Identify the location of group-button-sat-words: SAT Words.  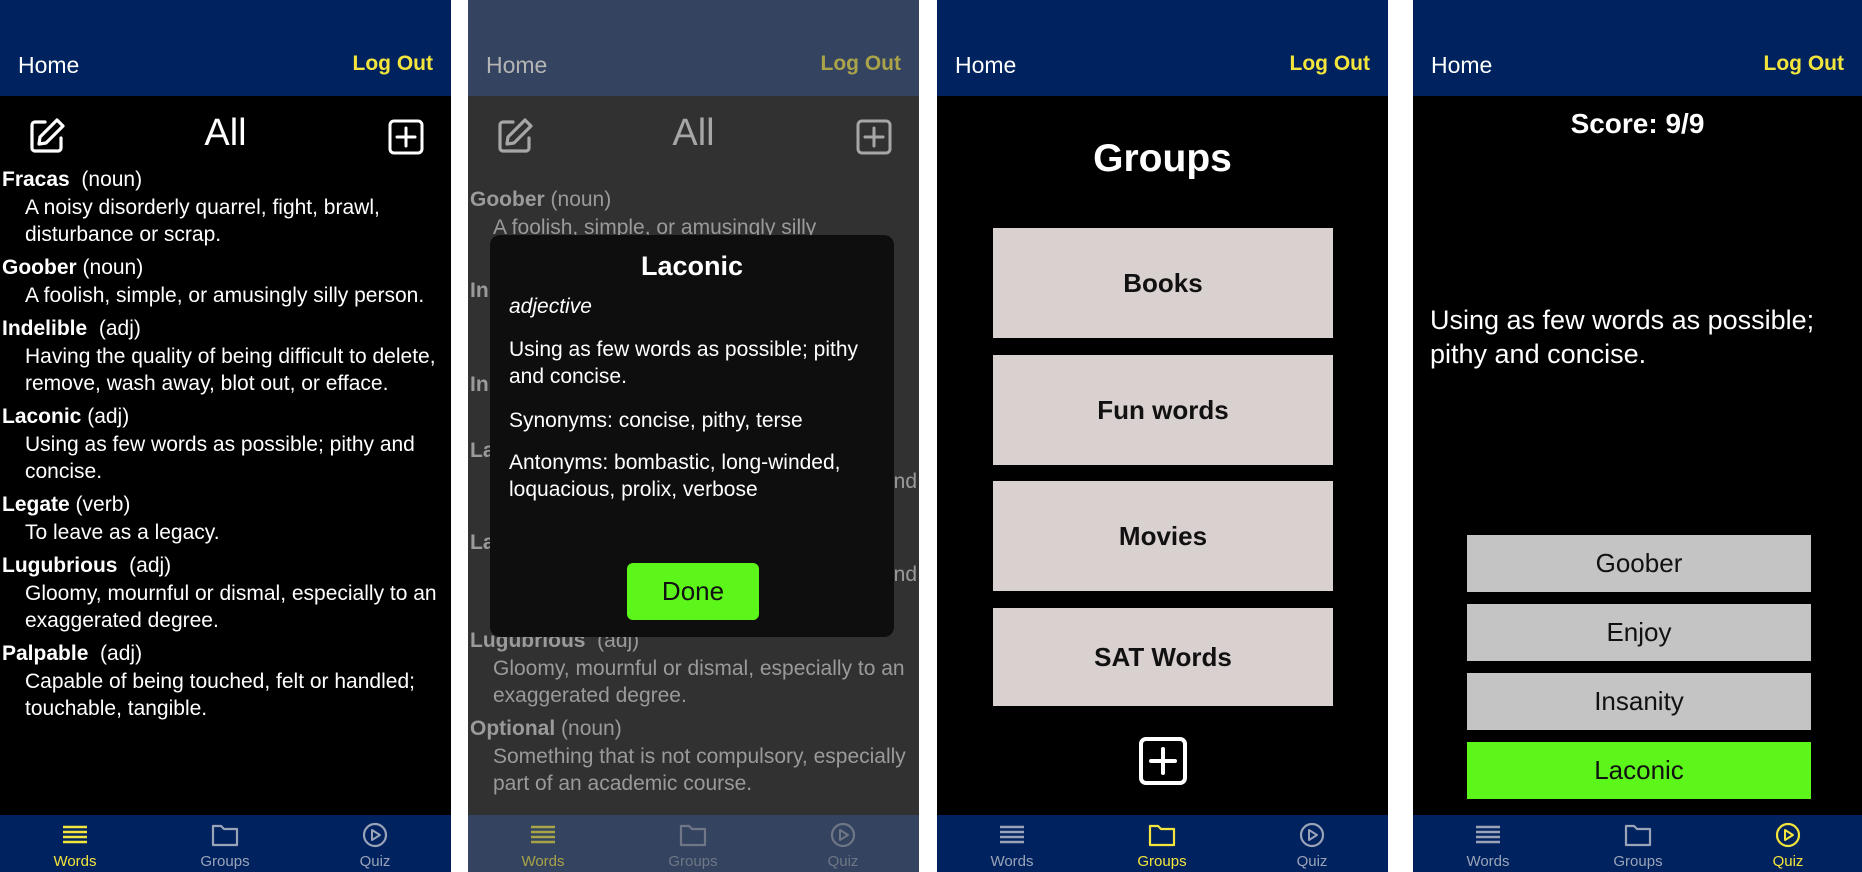
(1163, 657).